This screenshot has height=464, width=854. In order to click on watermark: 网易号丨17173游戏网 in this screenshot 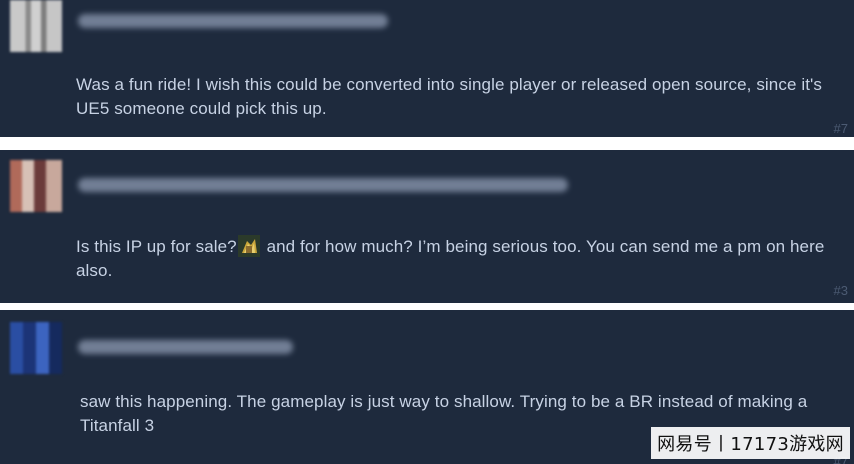, I will do `click(750, 443)`.